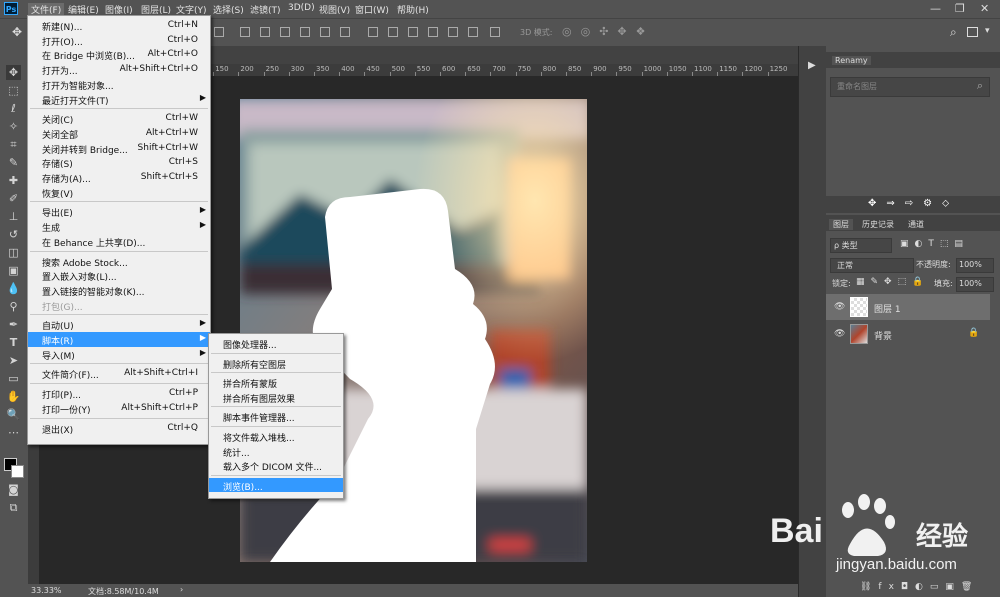 The width and height of the screenshot is (1000, 597). What do you see at coordinates (265, 32) in the screenshot?
I see `align-center-icon` at bounding box center [265, 32].